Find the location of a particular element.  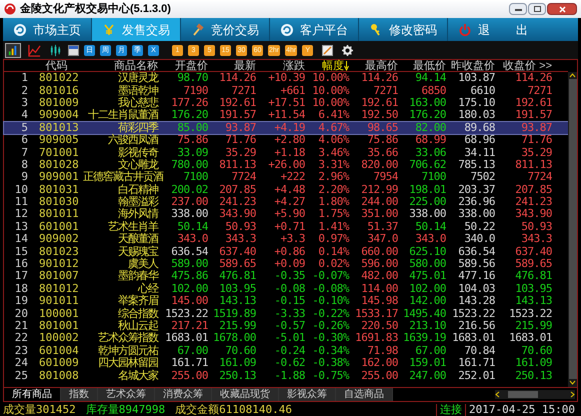

table-cell-text: 102.00 is located at coordinates (189, 288).